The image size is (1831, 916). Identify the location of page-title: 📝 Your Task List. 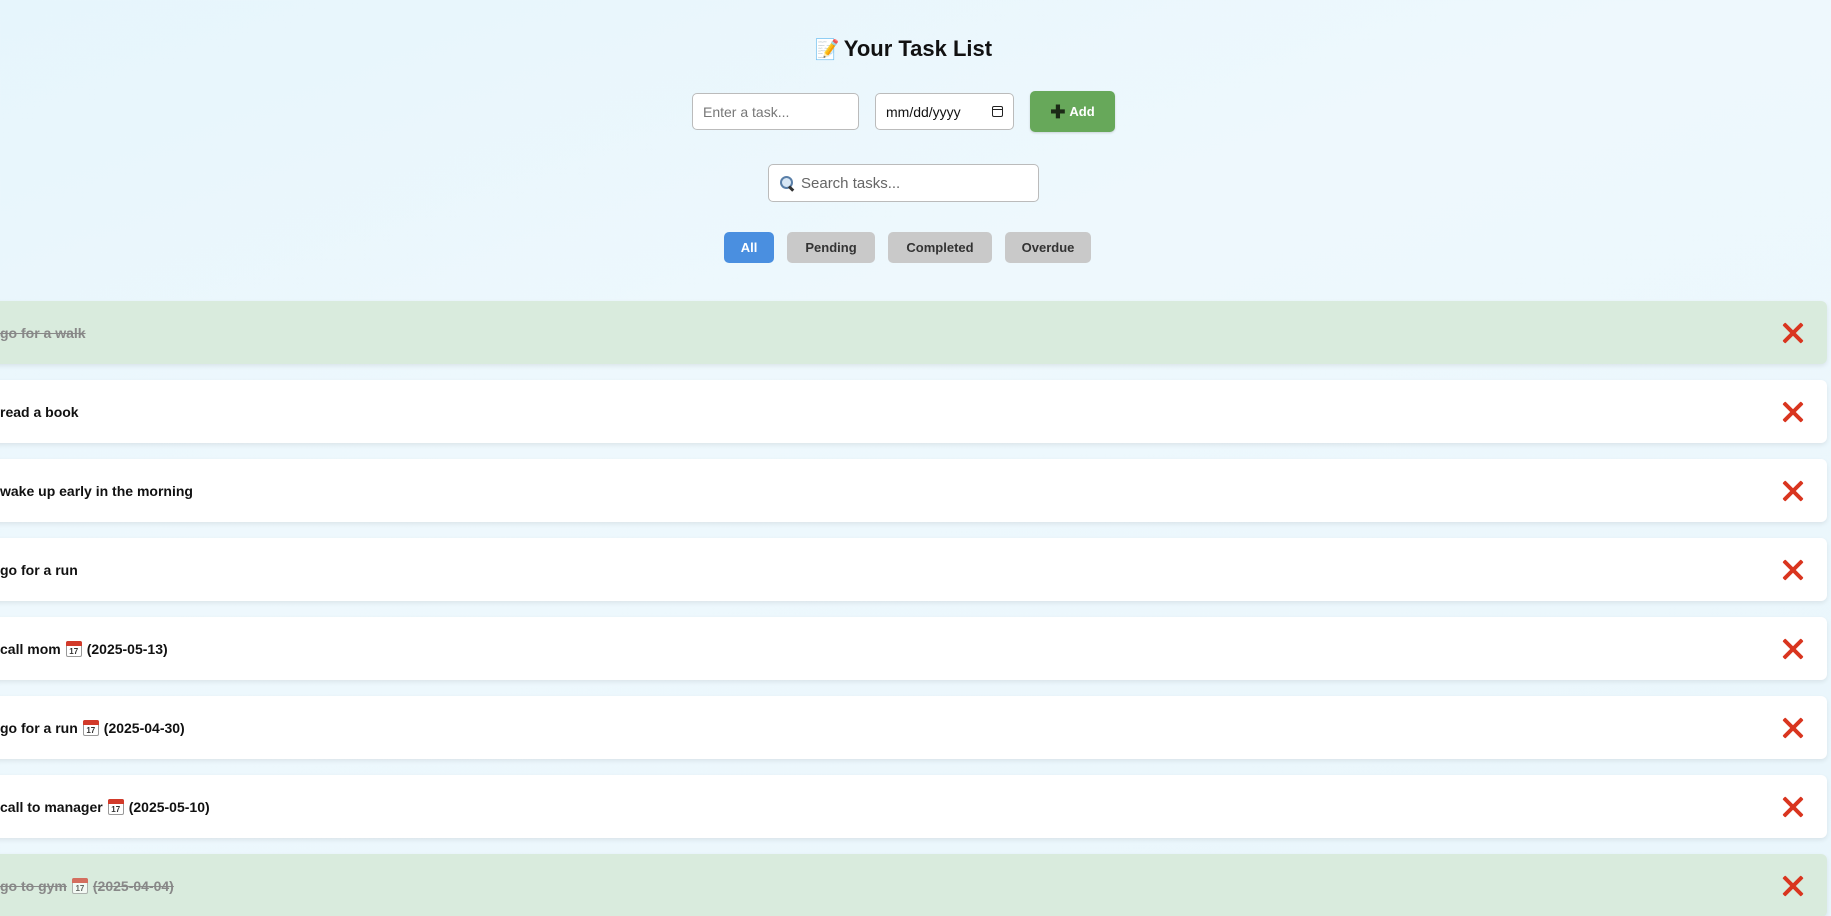
(903, 49).